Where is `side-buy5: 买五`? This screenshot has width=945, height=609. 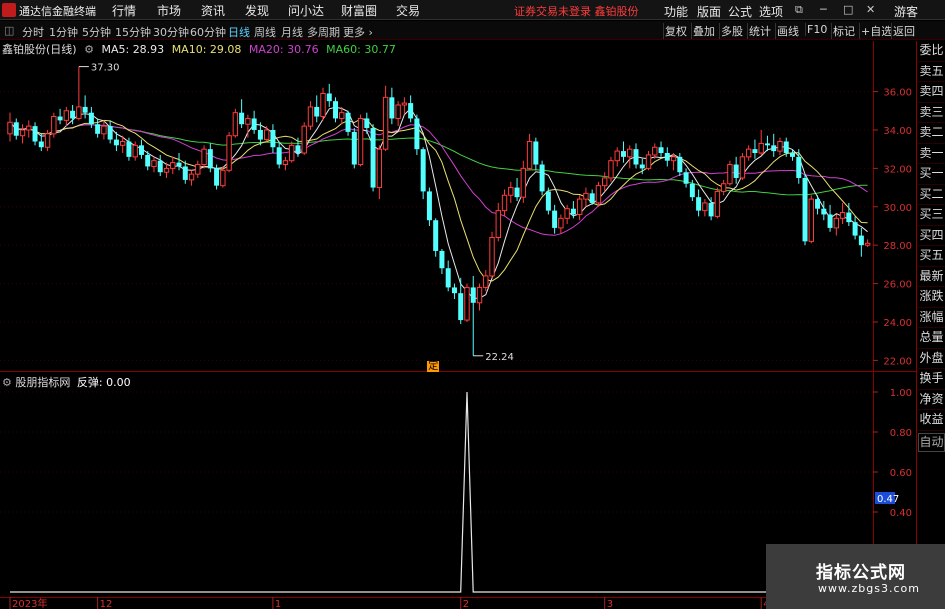 side-buy5: 买五 is located at coordinates (931, 256).